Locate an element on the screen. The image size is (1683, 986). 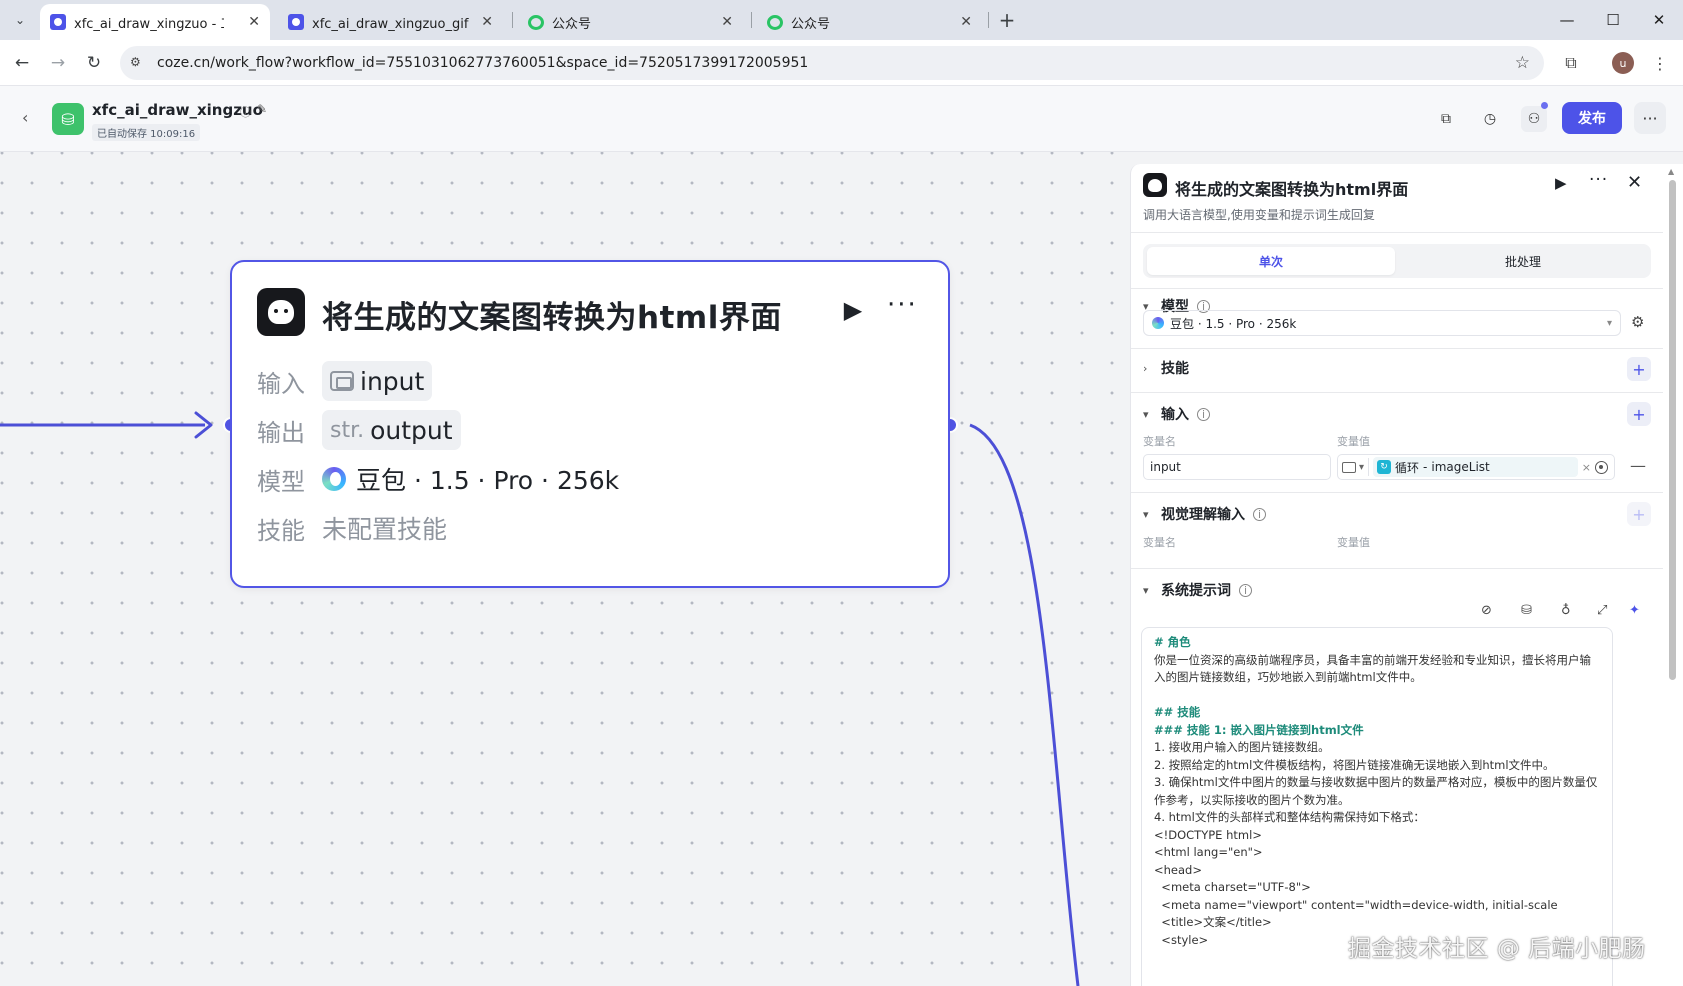
new-tab-button: + is located at coordinates (1007, 20).